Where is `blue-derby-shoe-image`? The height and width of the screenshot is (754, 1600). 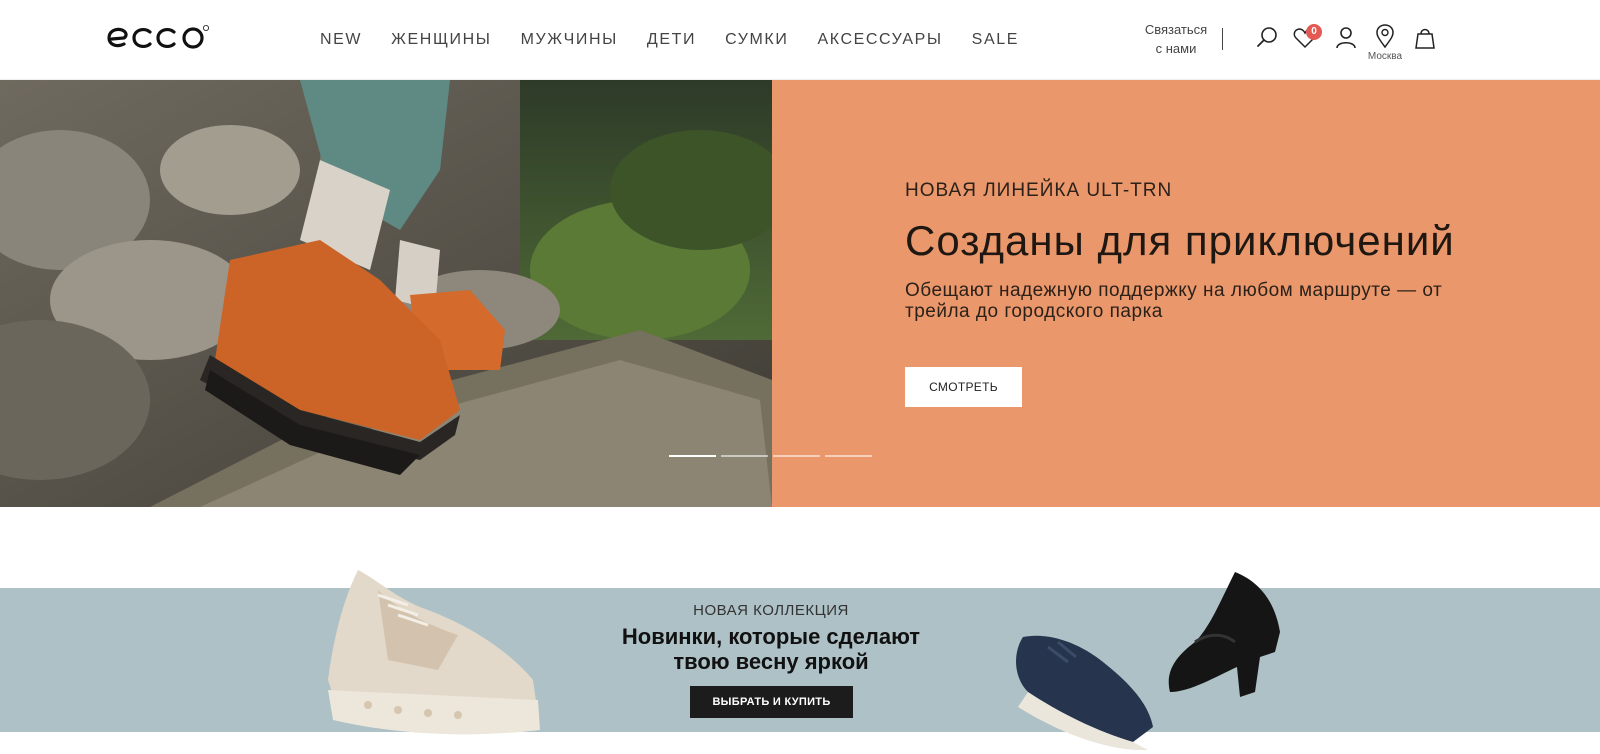 blue-derby-shoe-image is located at coordinates (1083, 692).